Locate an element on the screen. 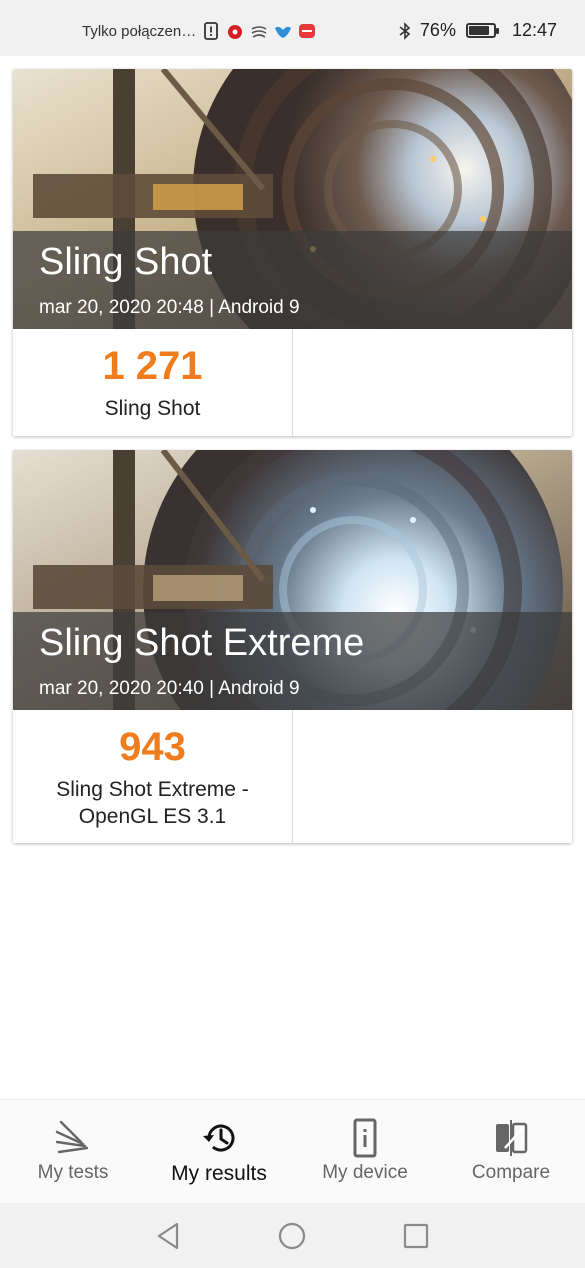  back-icon is located at coordinates (168, 1236).